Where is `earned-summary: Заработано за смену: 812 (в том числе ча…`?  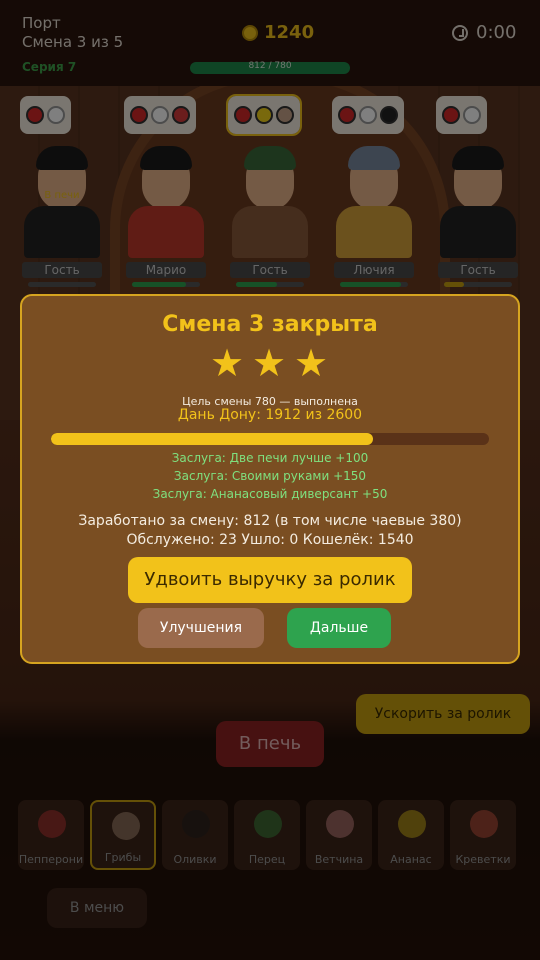 earned-summary: Заработано за смену: 812 (в том числе ча… is located at coordinates (270, 521).